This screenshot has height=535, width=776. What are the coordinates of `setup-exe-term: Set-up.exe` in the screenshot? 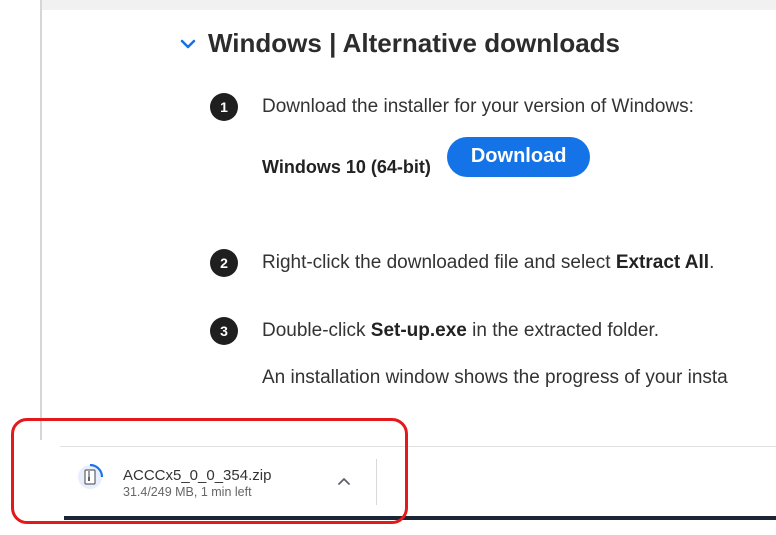 It's located at (418, 330).